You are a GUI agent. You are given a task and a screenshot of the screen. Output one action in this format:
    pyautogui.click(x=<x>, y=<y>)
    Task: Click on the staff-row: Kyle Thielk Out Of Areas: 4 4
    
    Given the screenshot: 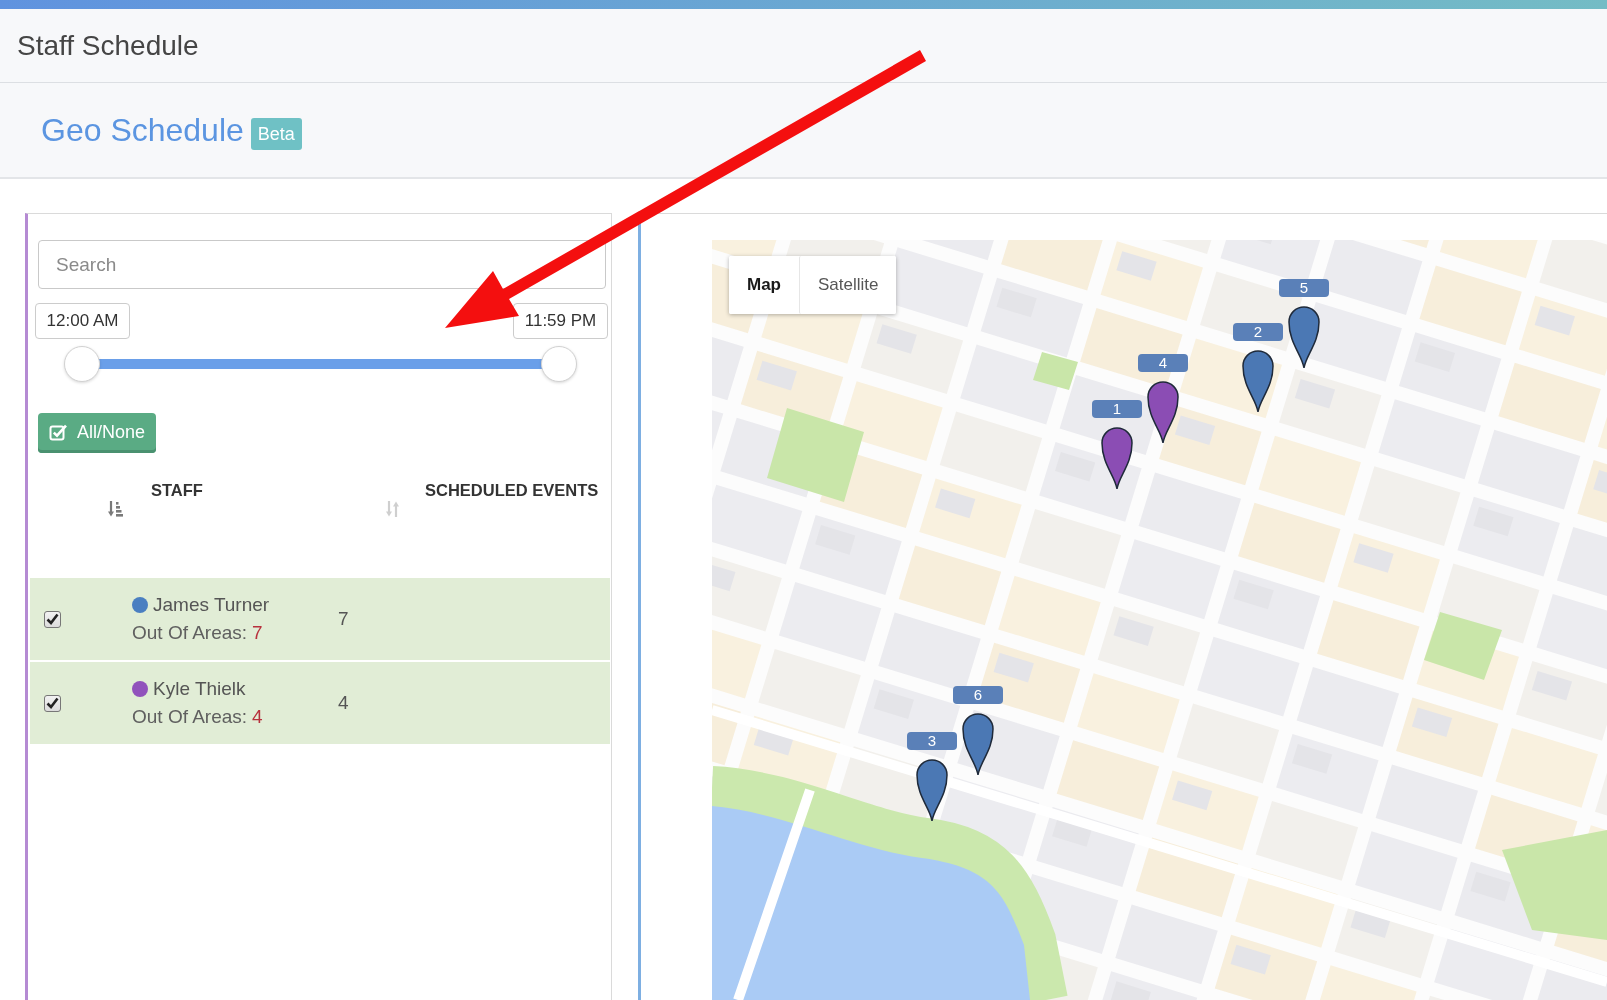 What is the action you would take?
    pyautogui.click(x=320, y=703)
    